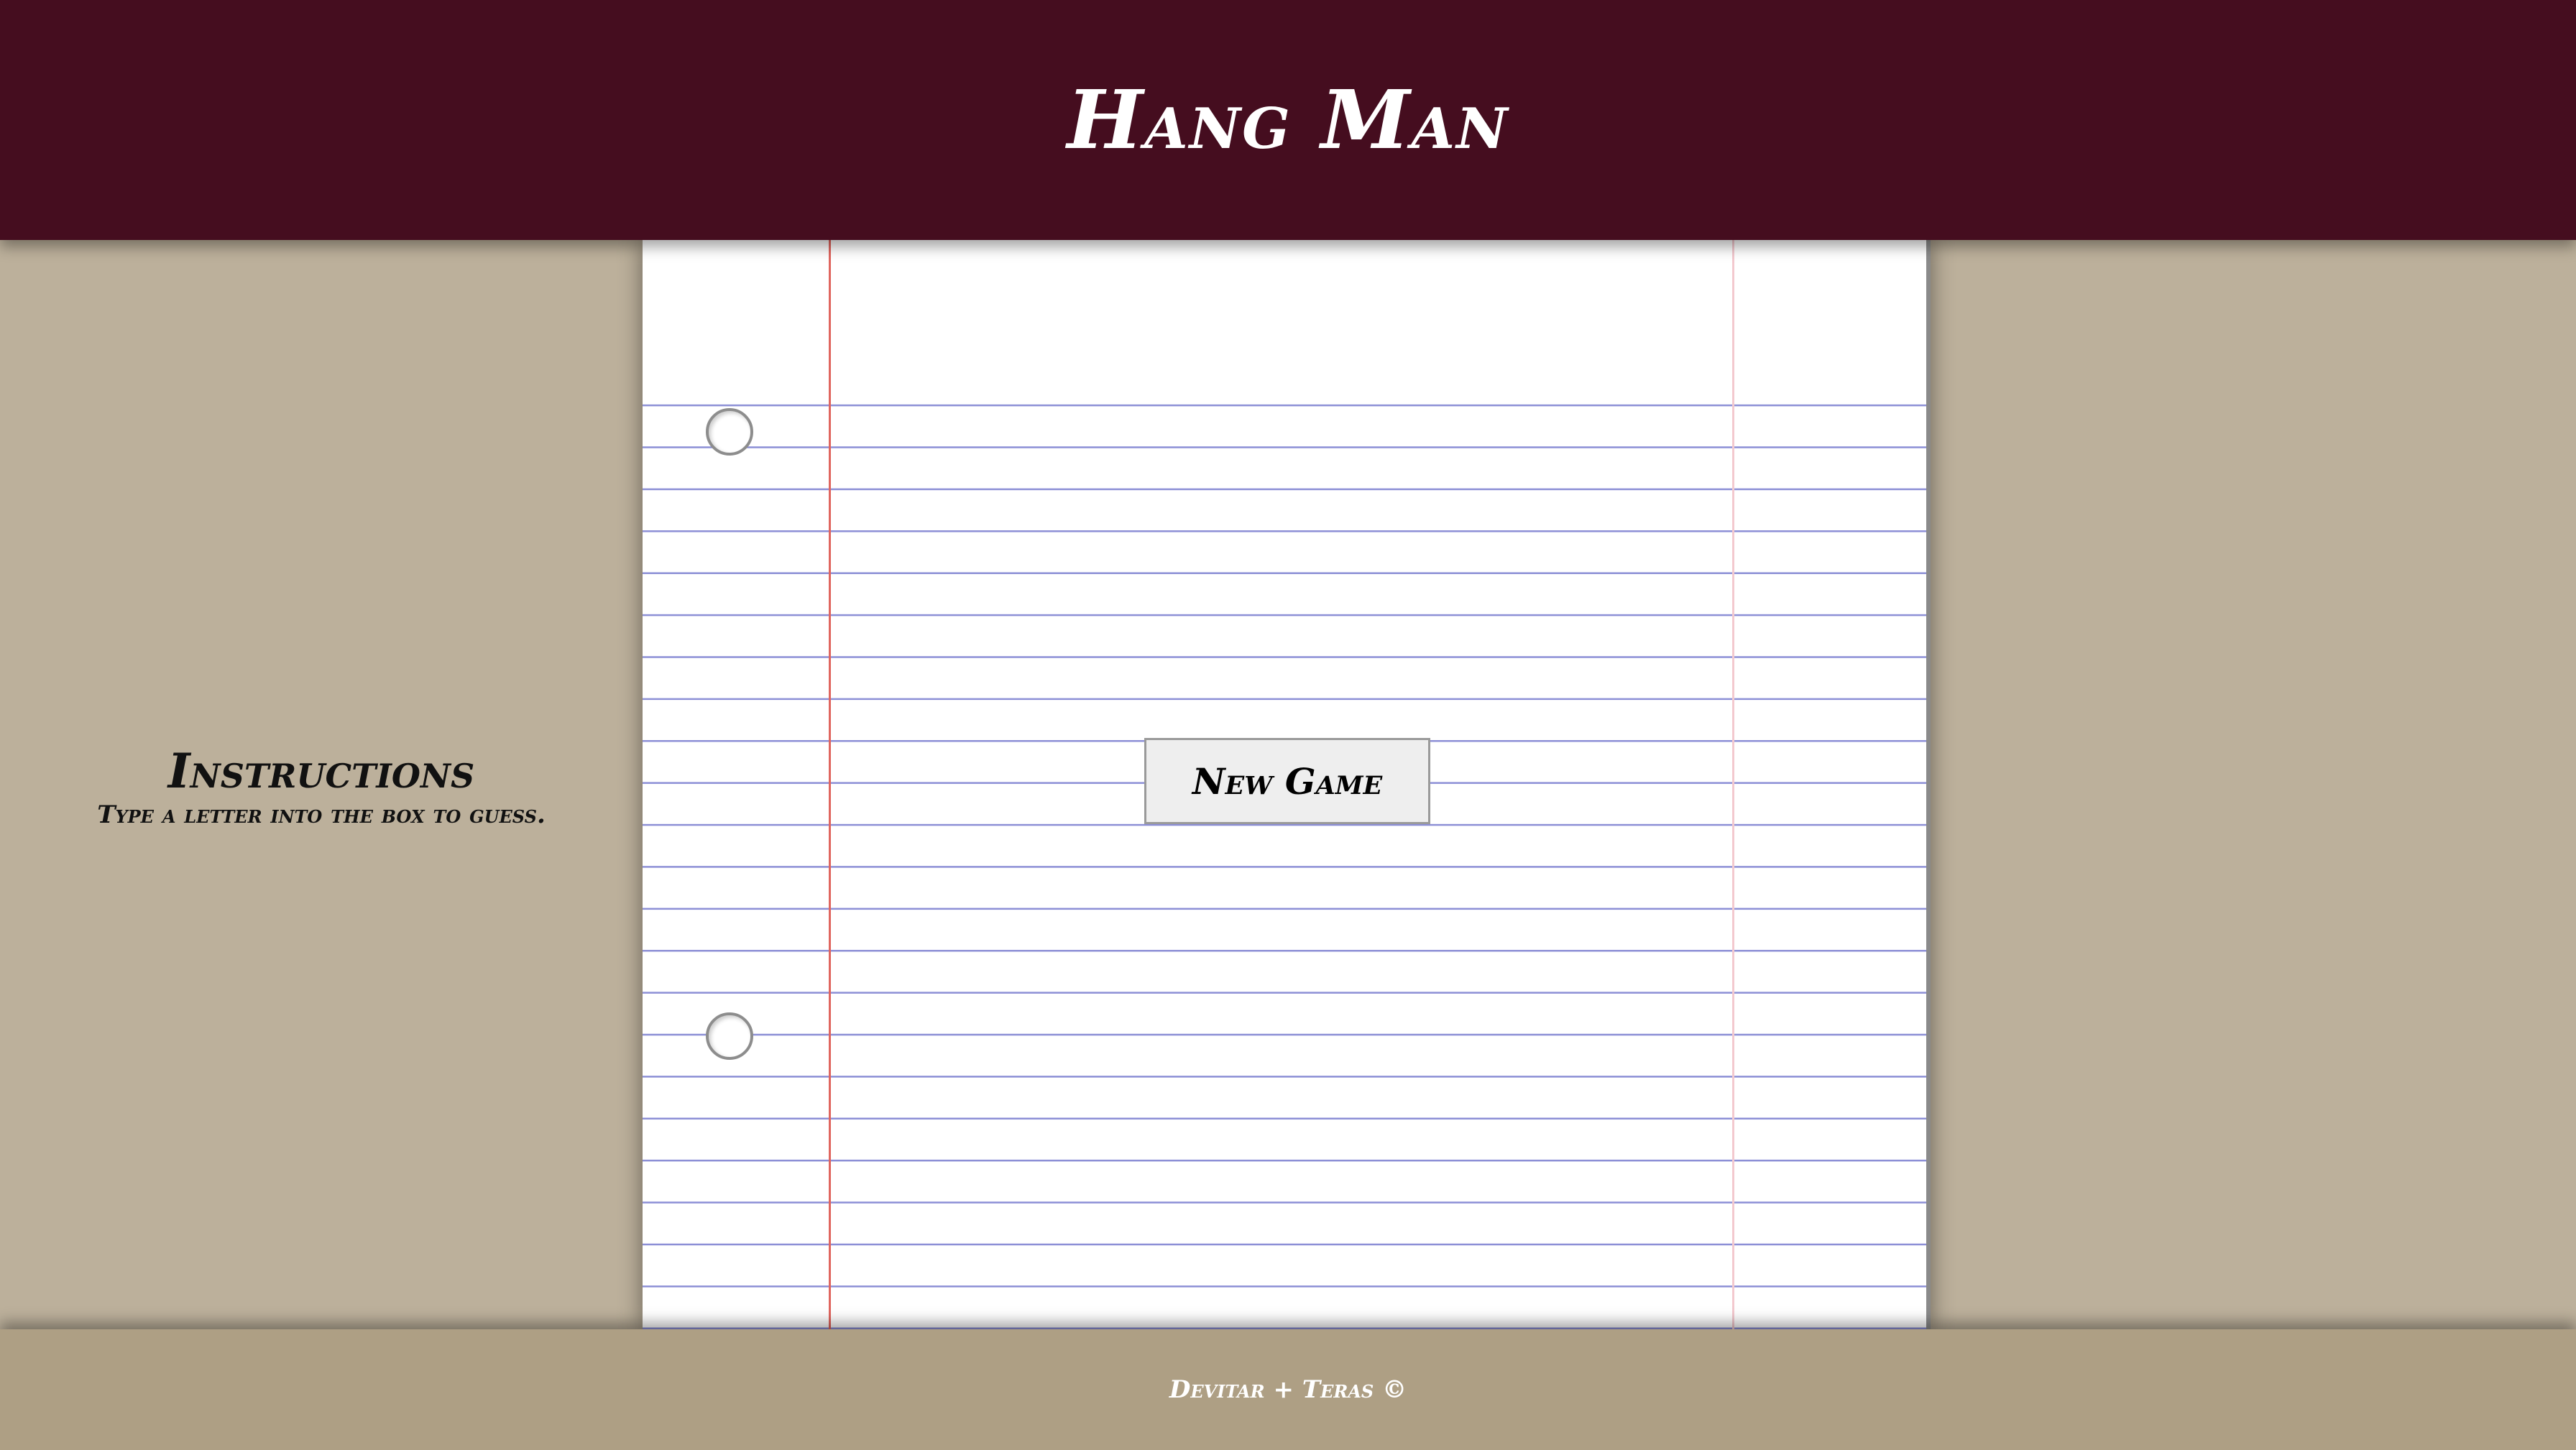  What do you see at coordinates (830, 784) in the screenshot?
I see `left-margin-line` at bounding box center [830, 784].